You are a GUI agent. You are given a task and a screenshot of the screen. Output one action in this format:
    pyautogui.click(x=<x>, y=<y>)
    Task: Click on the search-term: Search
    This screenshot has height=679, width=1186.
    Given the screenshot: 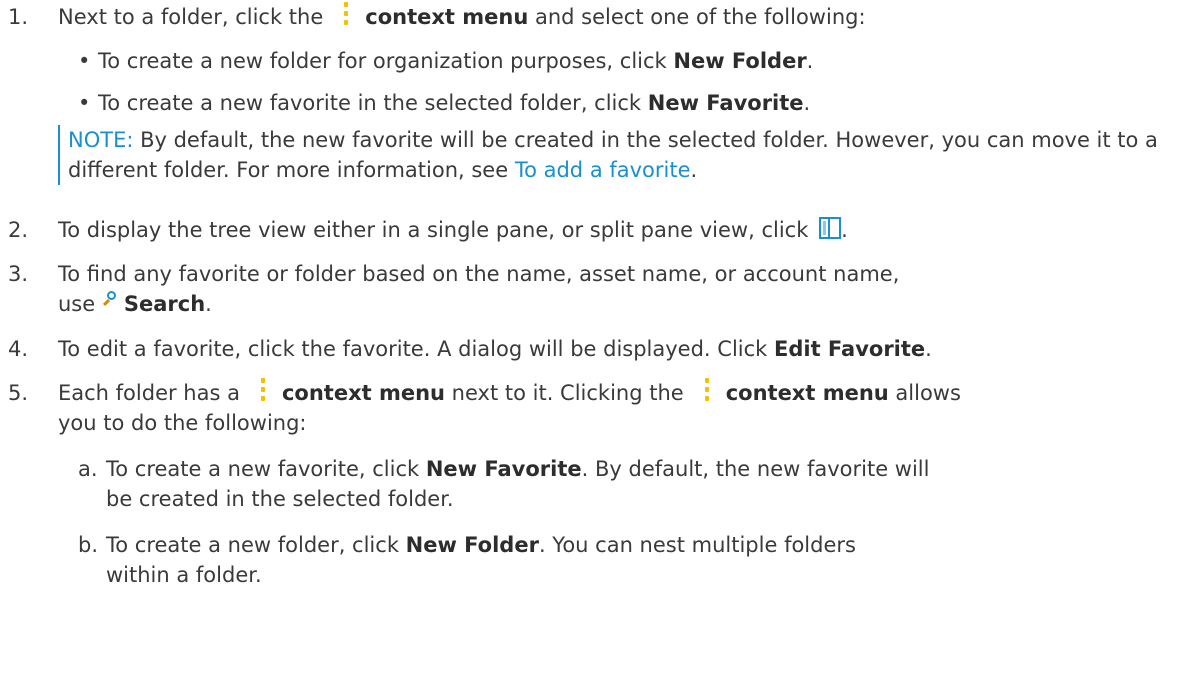 What is the action you would take?
    pyautogui.click(x=164, y=304)
    